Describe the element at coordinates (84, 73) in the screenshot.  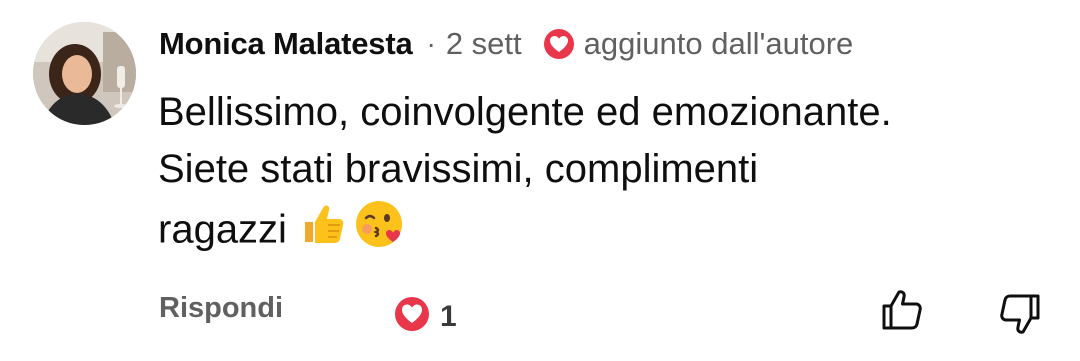
I see `avatar` at that location.